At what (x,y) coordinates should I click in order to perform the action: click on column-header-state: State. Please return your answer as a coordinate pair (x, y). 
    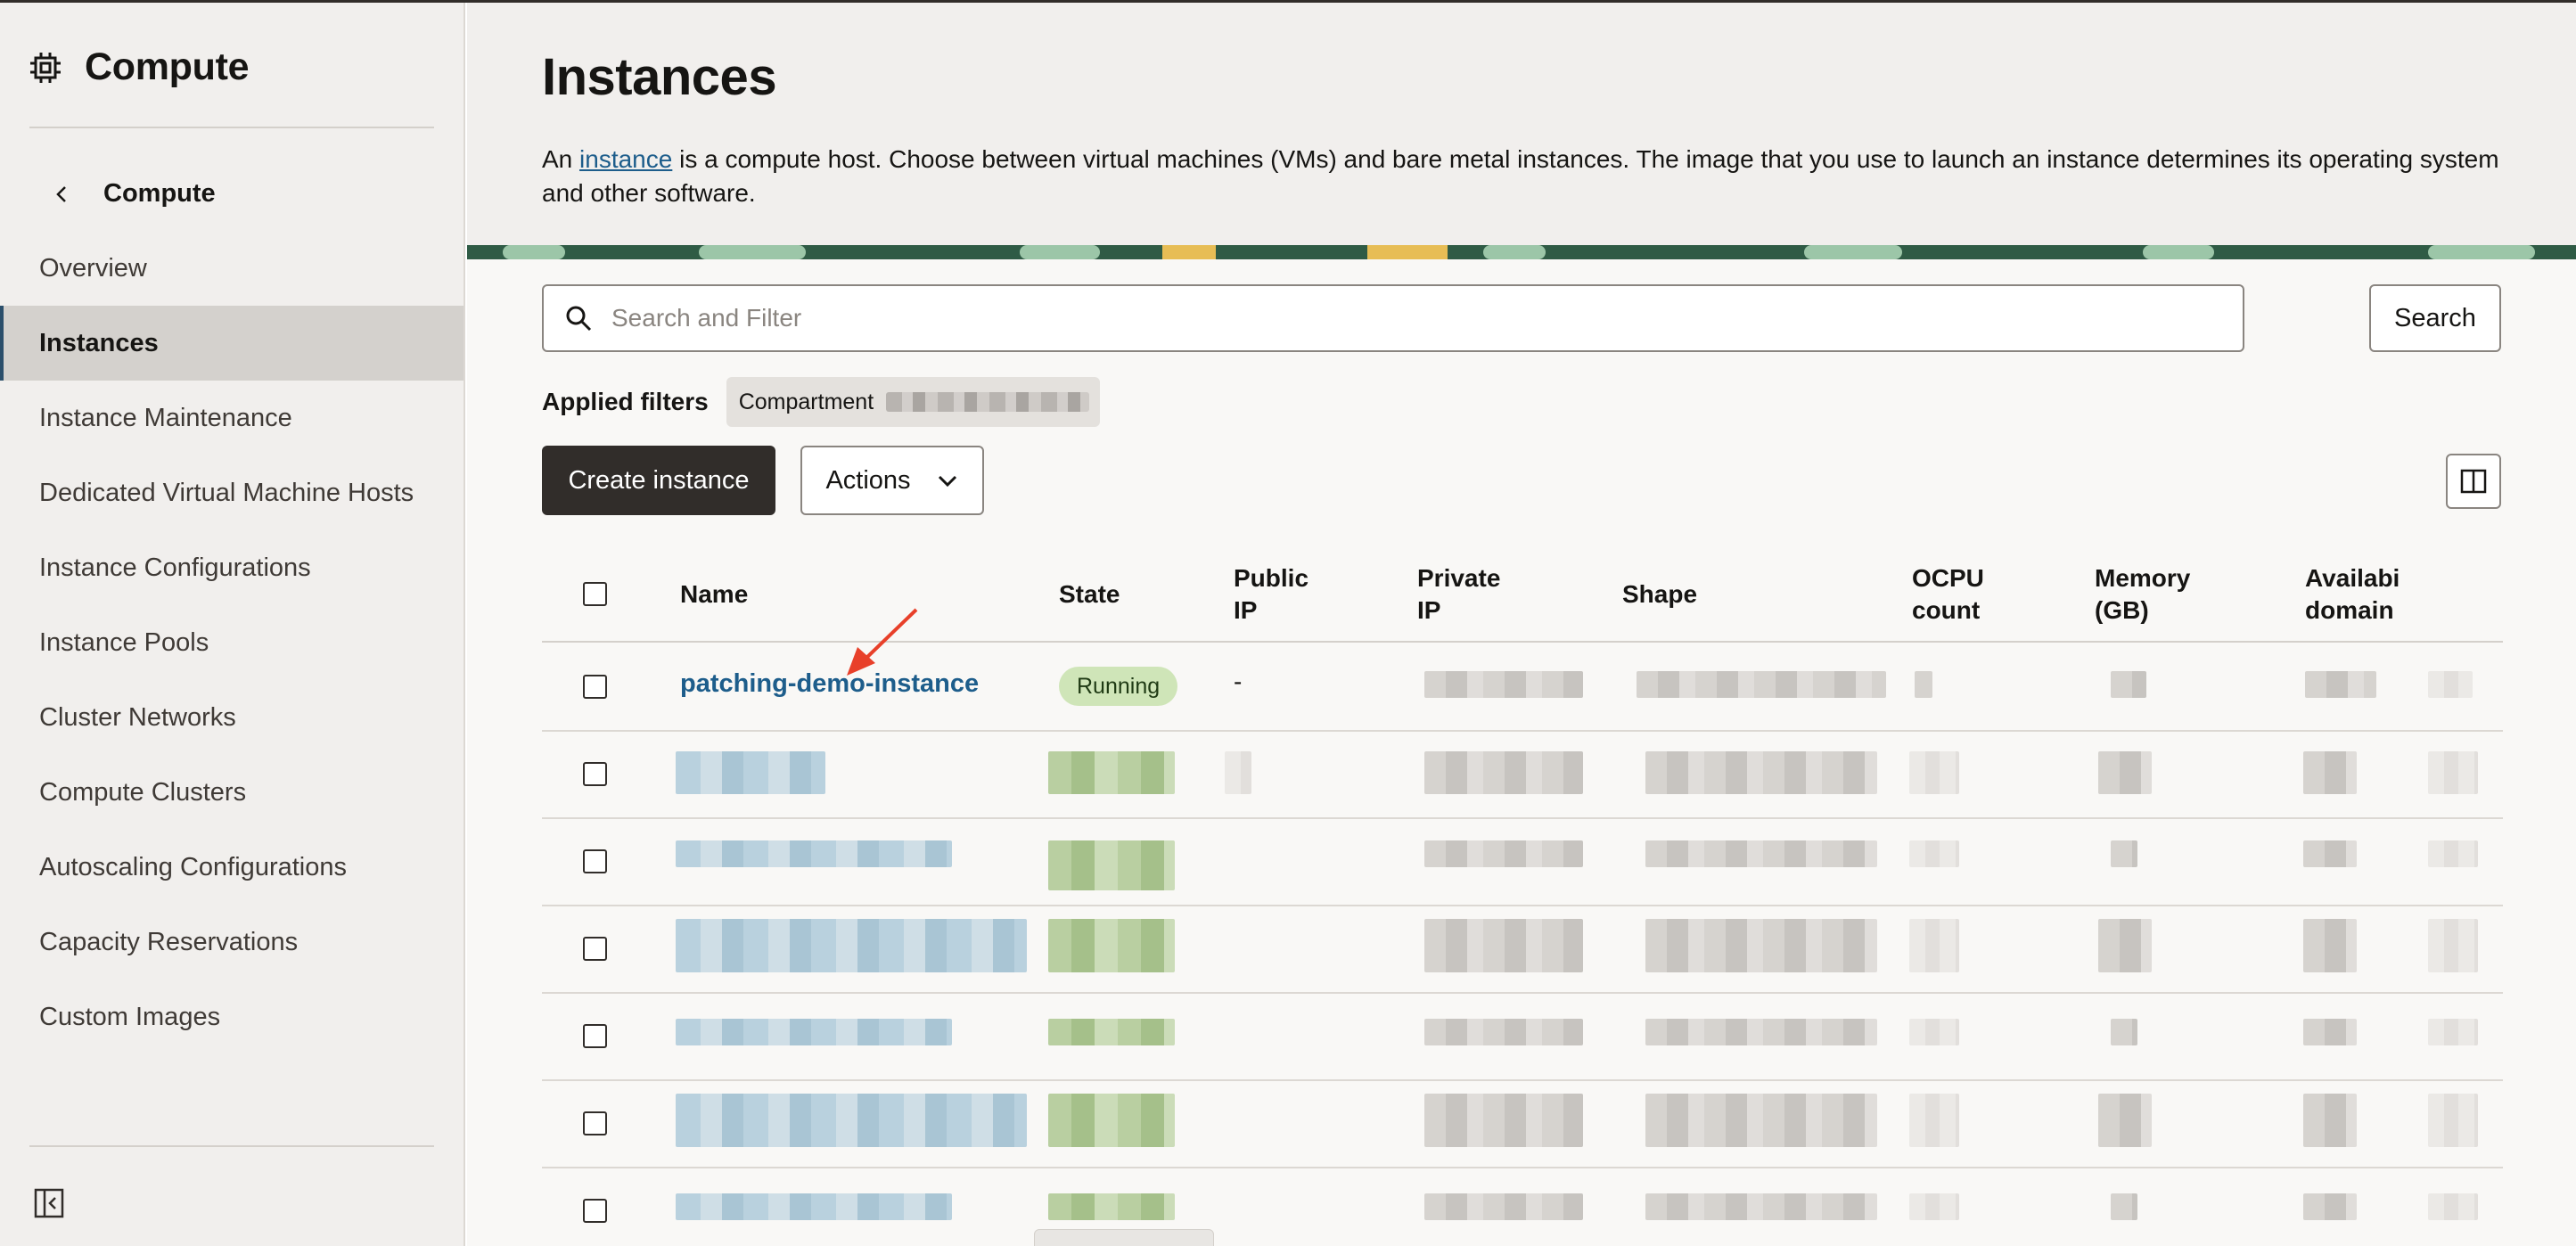
    Looking at the image, I should click on (1089, 594).